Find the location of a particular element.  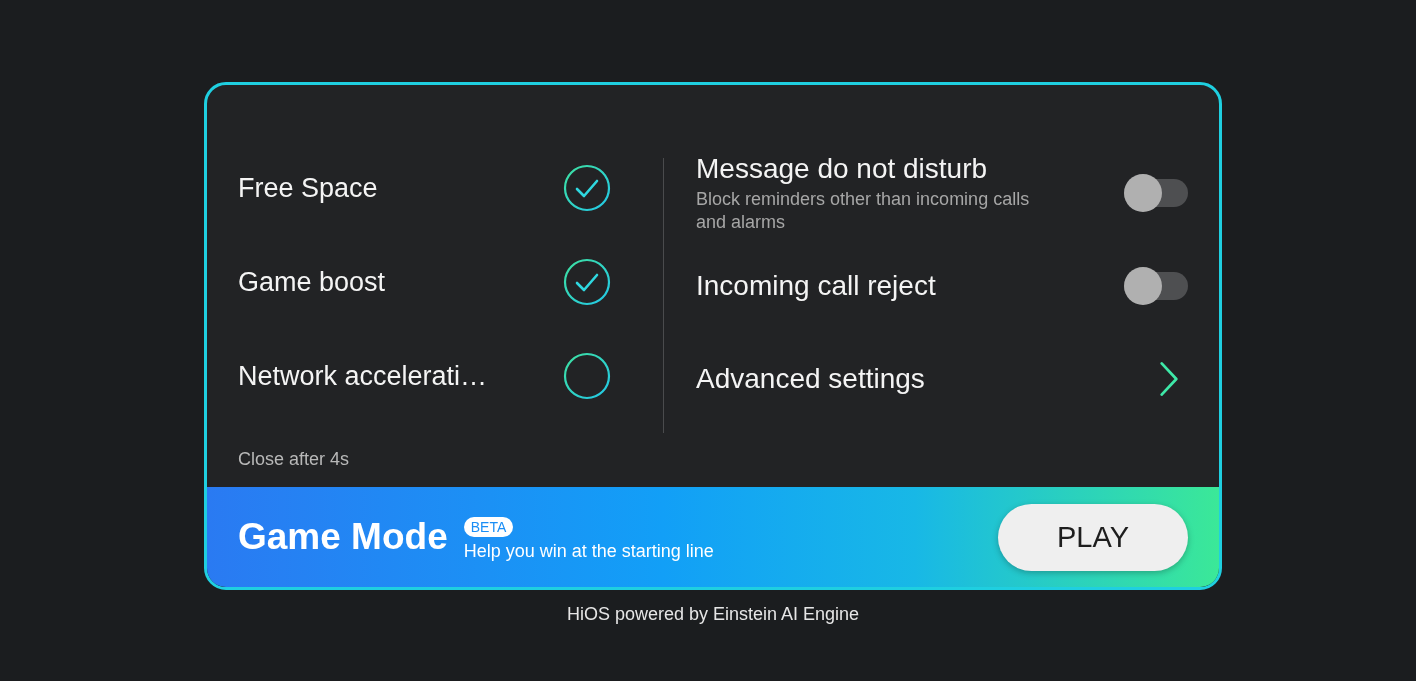

footer-text: HiOS powered by Einstein AI Engine is located at coordinates (713, 614).